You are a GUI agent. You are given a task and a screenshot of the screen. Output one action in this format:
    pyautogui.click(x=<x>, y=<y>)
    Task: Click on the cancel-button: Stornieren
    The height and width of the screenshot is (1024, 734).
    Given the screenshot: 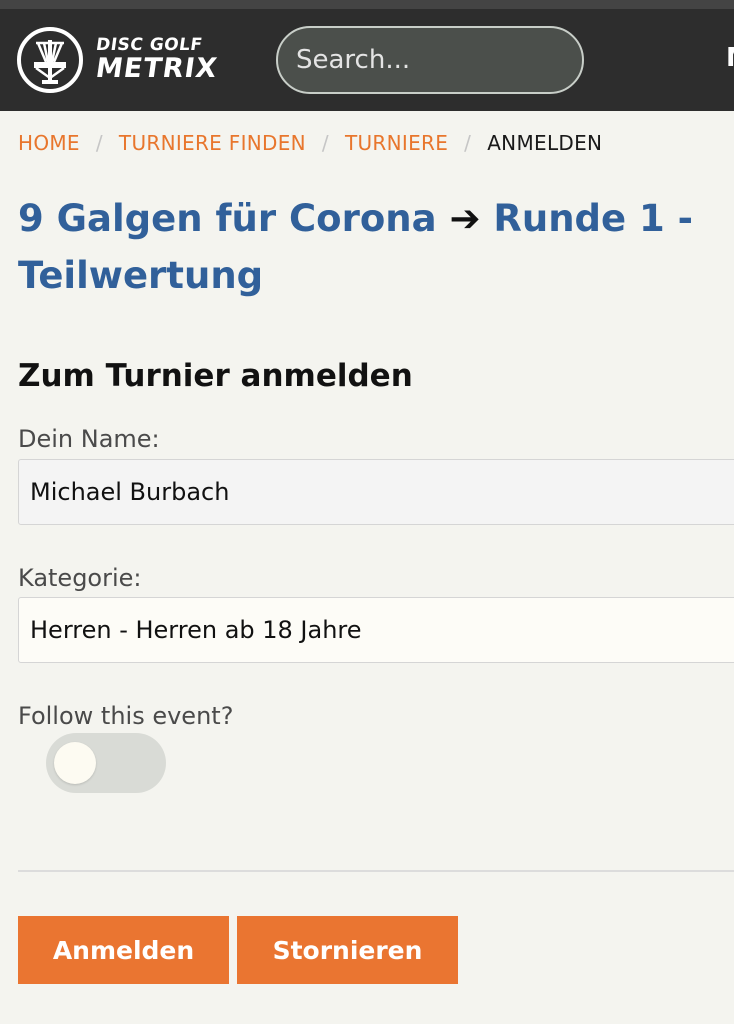 What is the action you would take?
    pyautogui.click(x=347, y=950)
    